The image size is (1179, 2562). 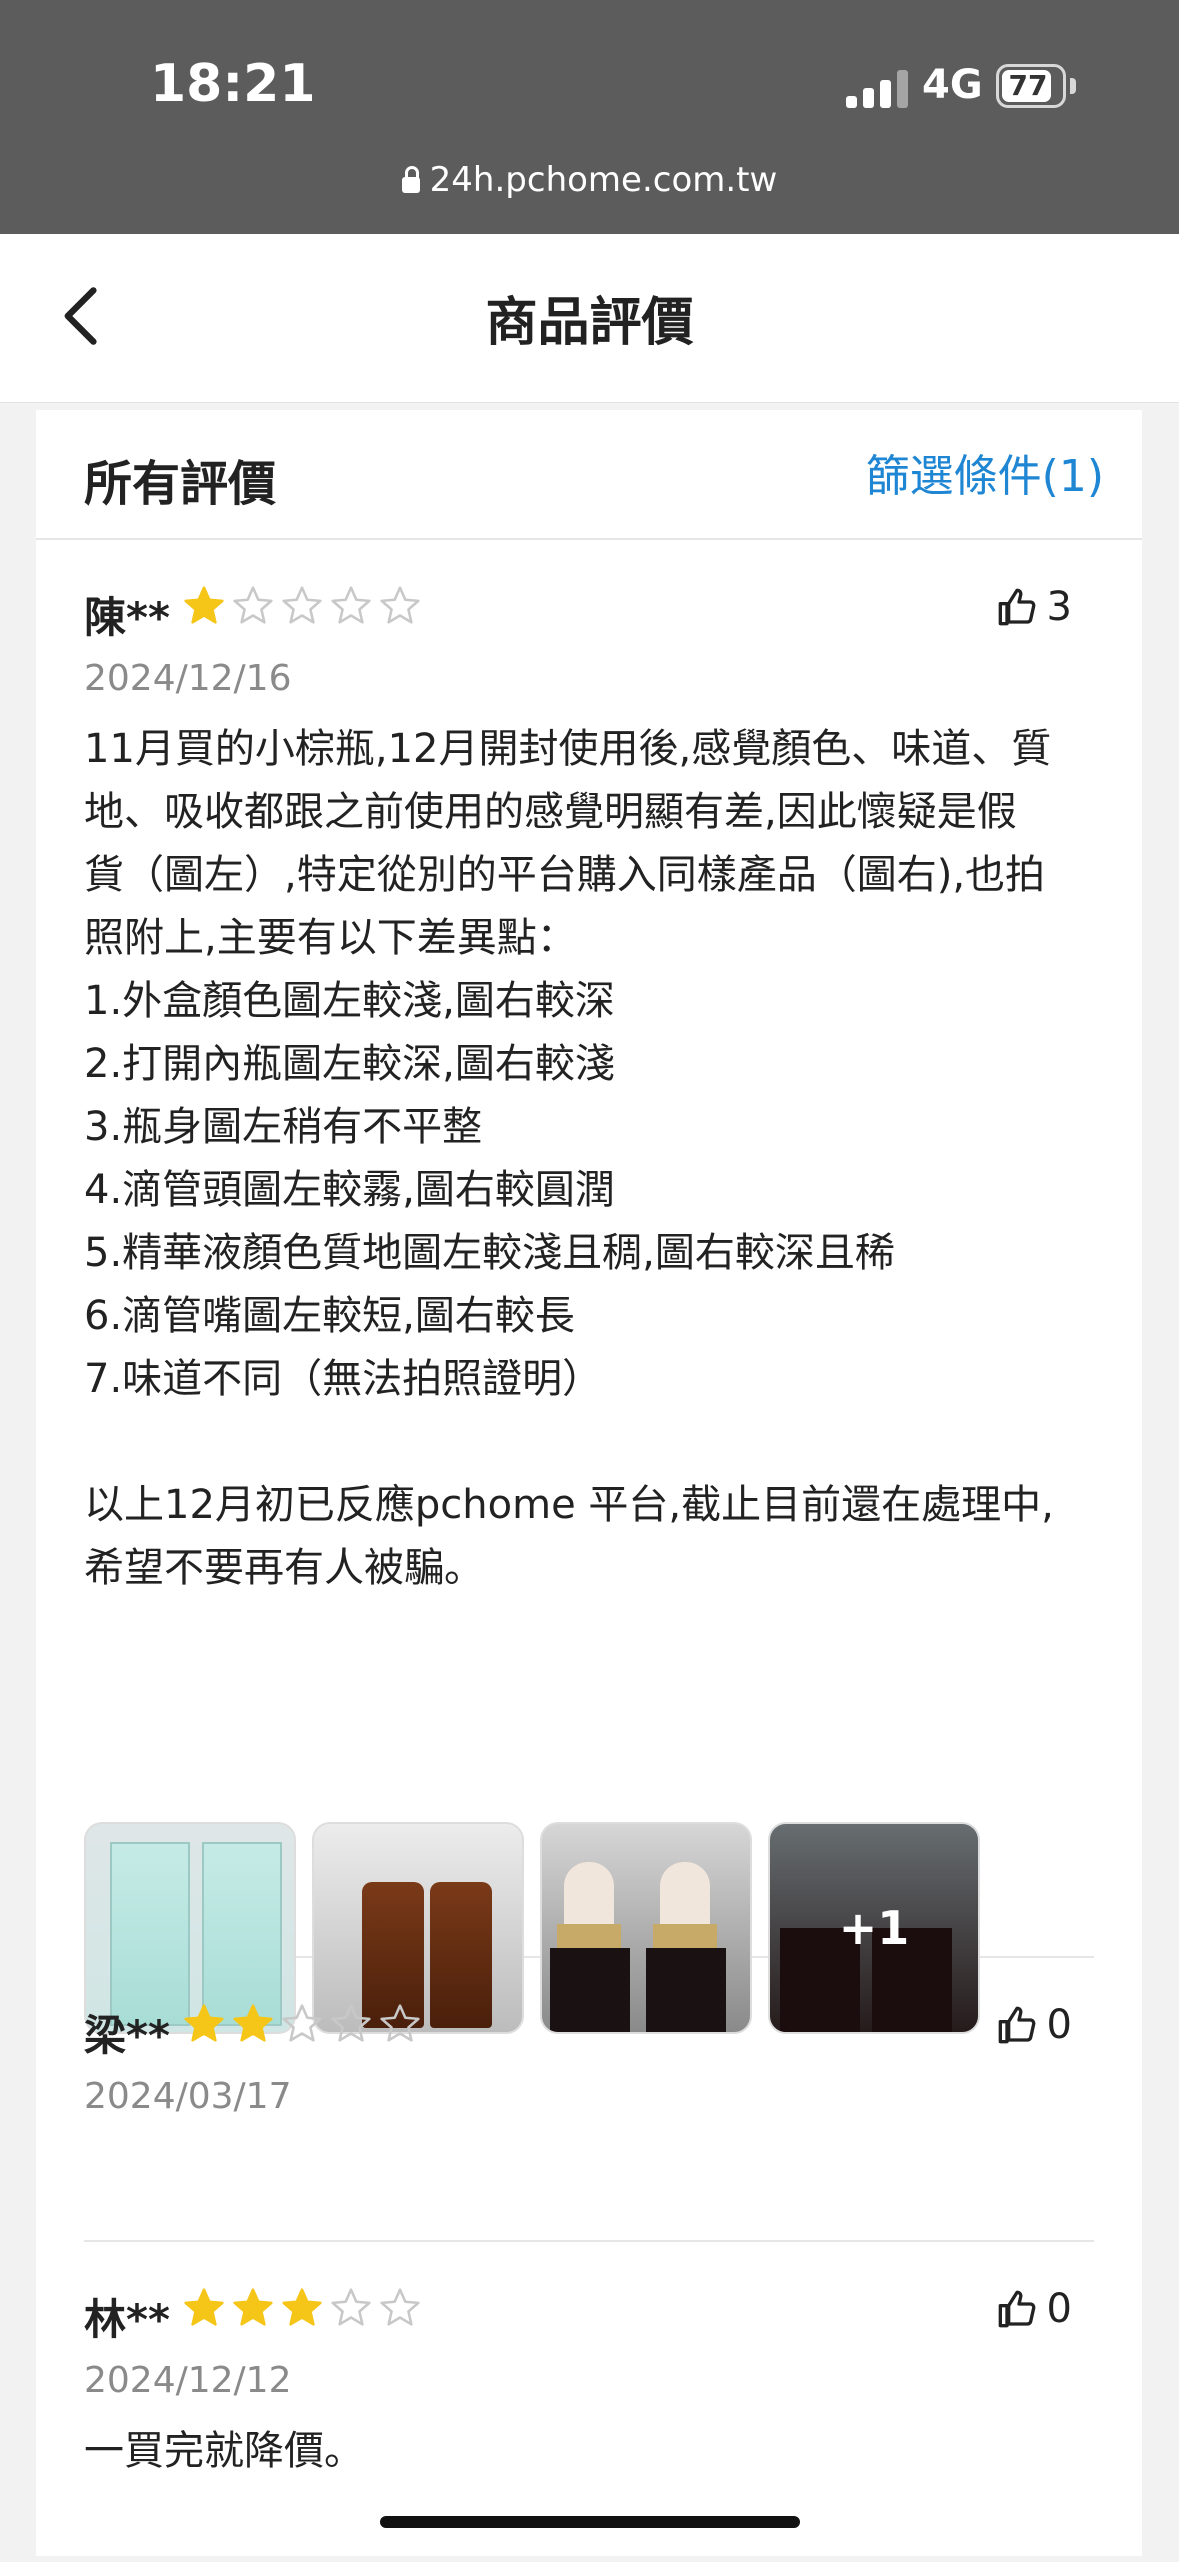 I want to click on page-title: 商品評價, so click(x=589, y=323).